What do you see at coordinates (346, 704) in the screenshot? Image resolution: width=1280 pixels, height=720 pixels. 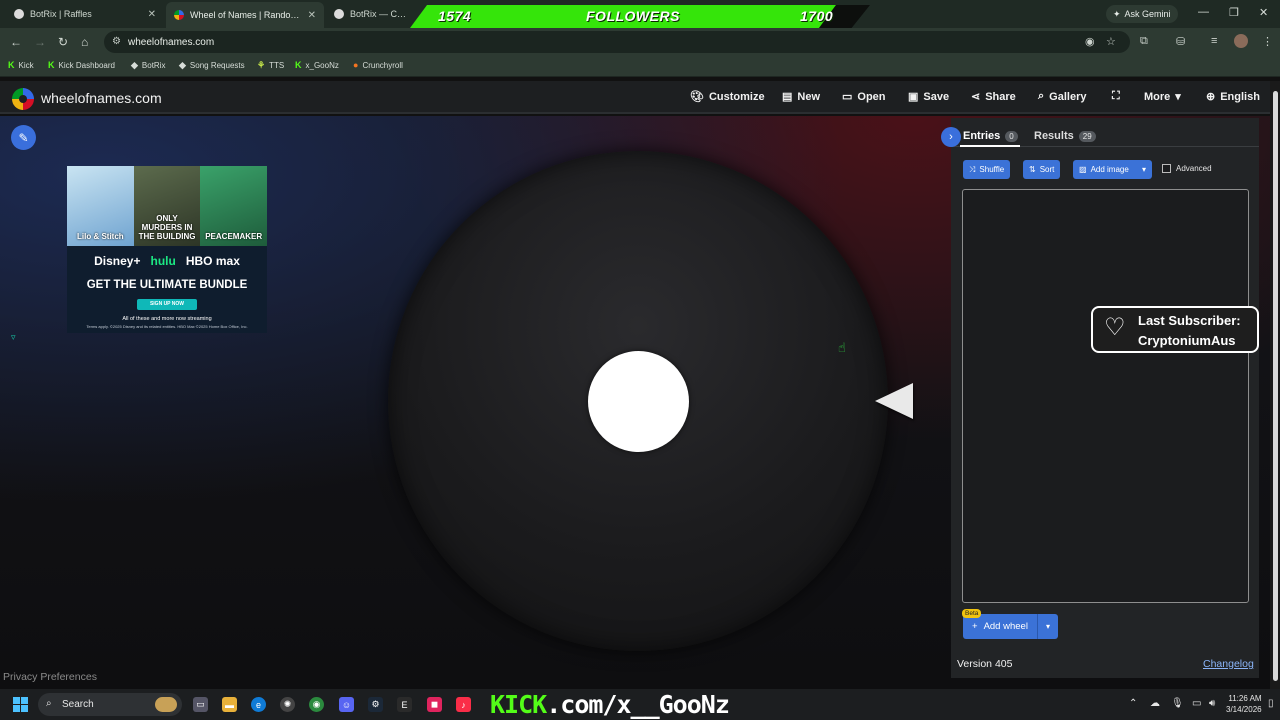 I see `discord-icon: ☺` at bounding box center [346, 704].